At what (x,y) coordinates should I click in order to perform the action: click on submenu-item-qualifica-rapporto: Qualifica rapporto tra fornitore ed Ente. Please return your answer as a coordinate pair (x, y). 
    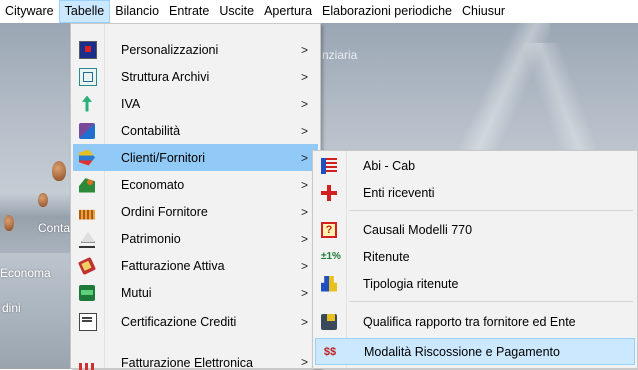
    Looking at the image, I should click on (475, 321).